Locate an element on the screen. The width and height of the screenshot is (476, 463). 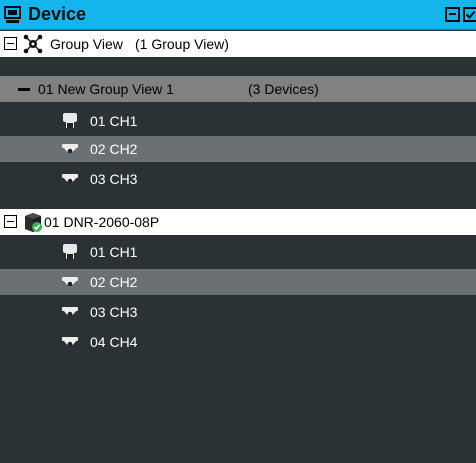
node-count: (1 Group View) is located at coordinates (182, 44).